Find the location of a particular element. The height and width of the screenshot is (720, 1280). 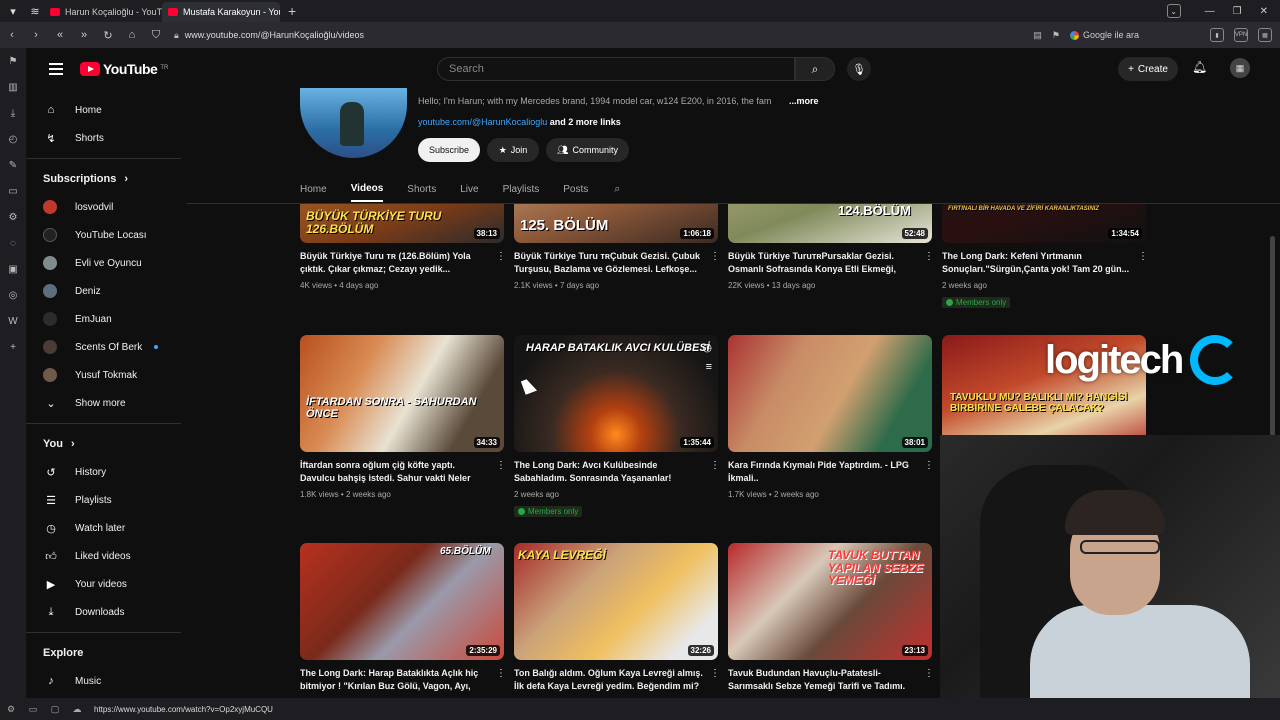

tab-live: Live is located at coordinates (469, 189).